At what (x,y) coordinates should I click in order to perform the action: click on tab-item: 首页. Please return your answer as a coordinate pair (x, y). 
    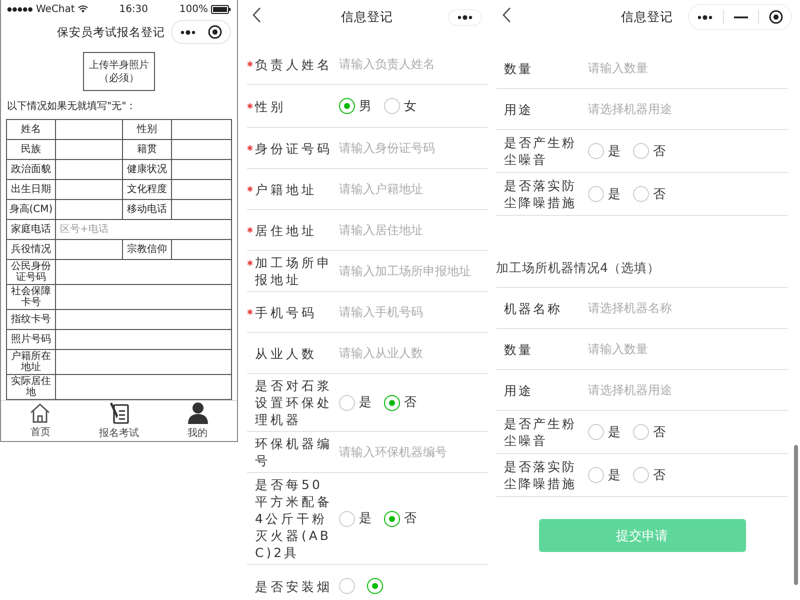
    Looking at the image, I should click on (40, 421).